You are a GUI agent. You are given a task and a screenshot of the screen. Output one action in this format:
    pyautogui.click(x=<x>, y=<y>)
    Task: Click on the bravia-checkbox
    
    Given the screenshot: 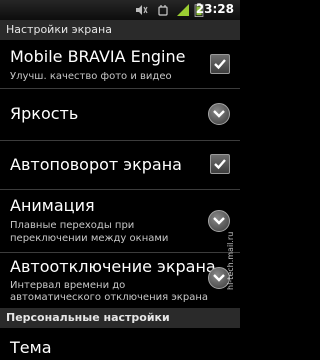 What is the action you would take?
    pyautogui.click(x=220, y=64)
    